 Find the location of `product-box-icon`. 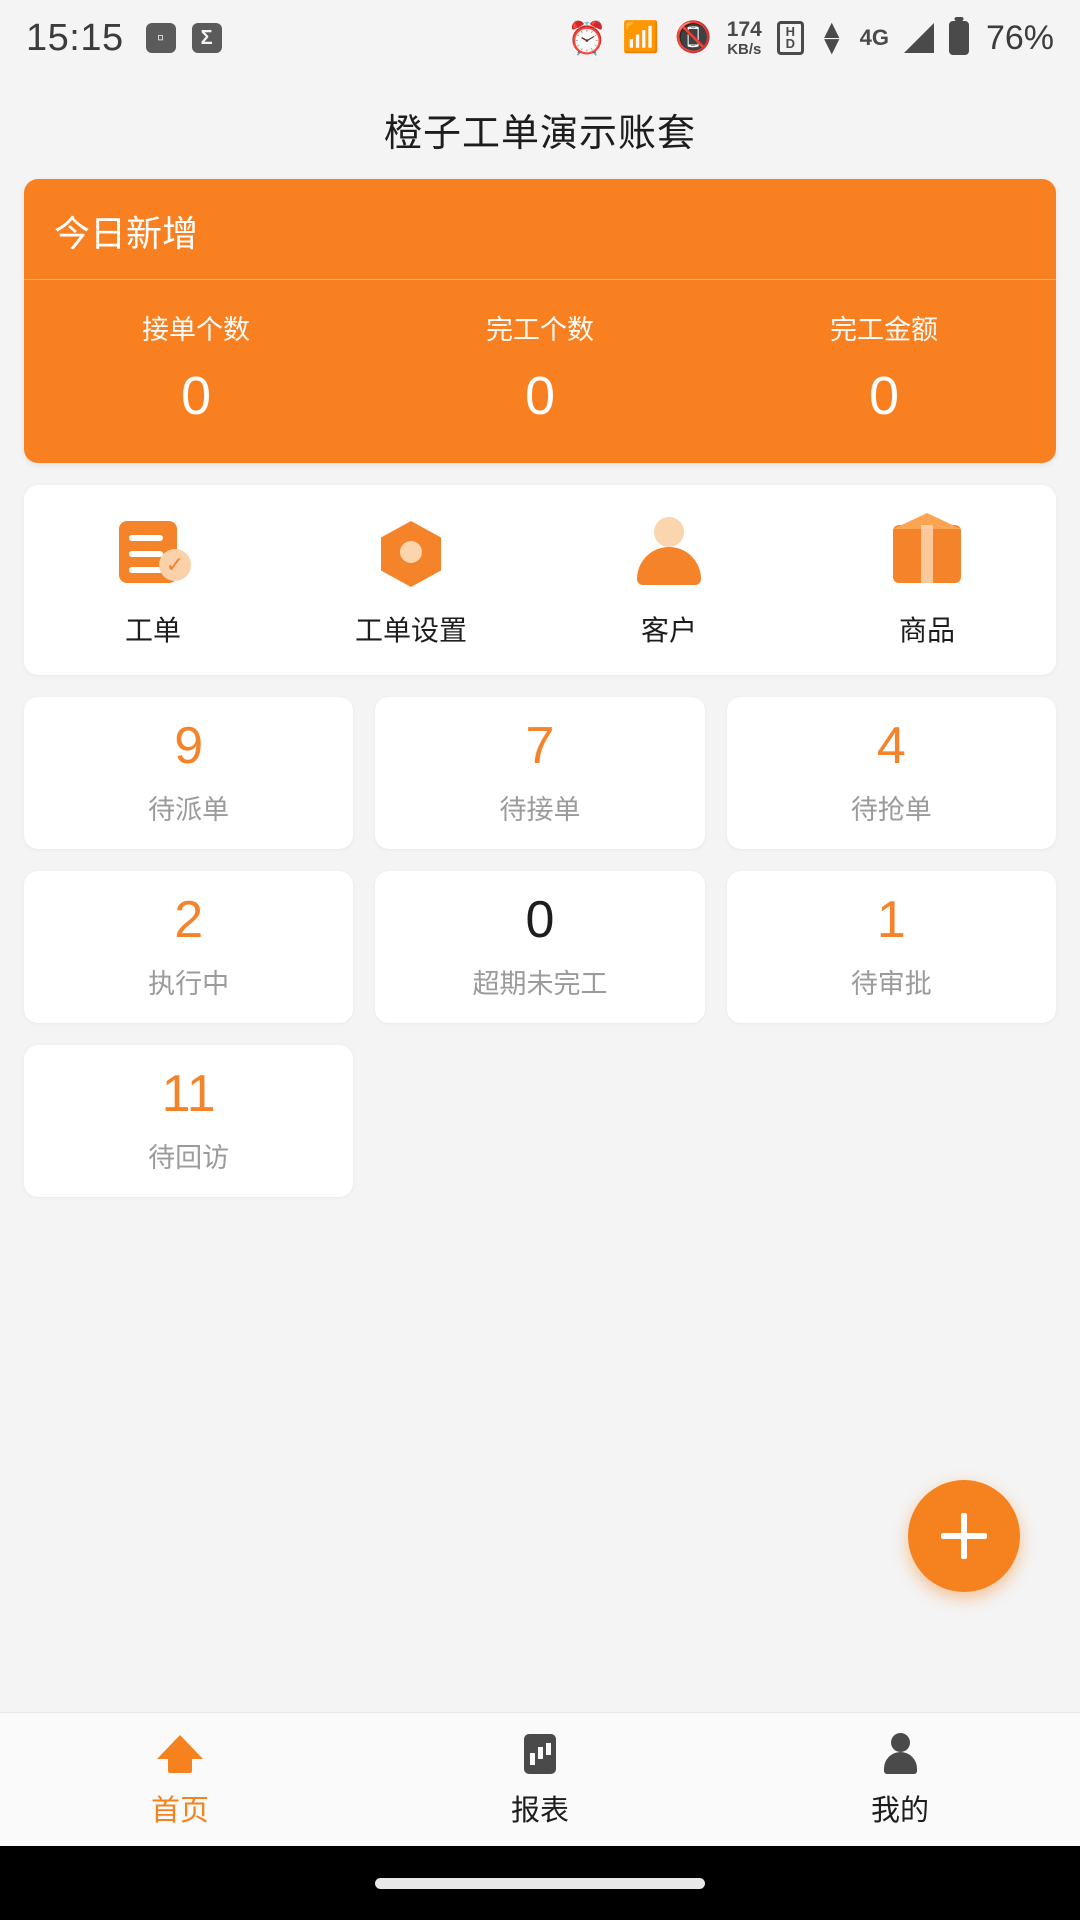

product-box-icon is located at coordinates (927, 554).